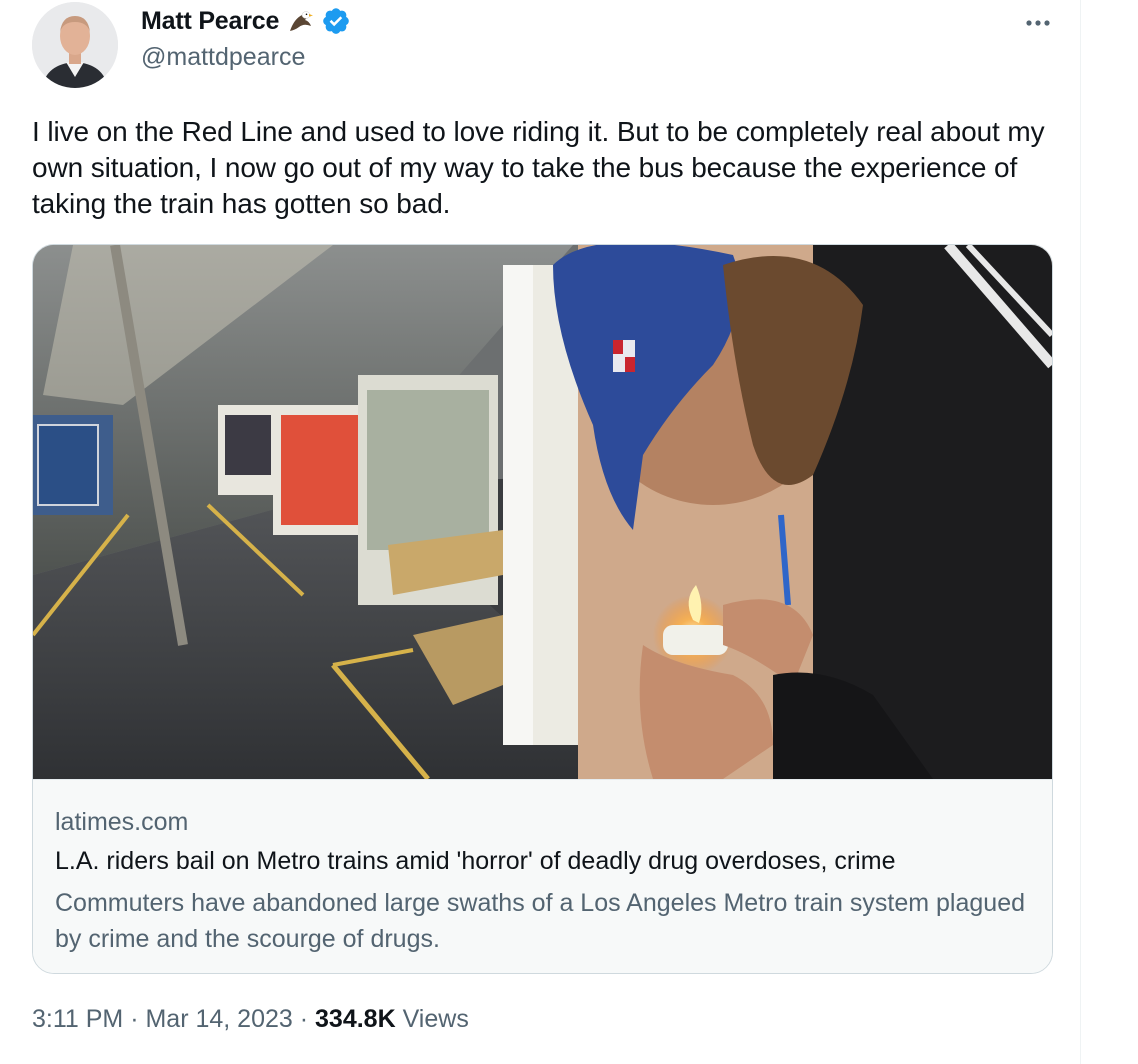 The image size is (1138, 1064). Describe the element at coordinates (77, 1019) in the screenshot. I see `tweet-time: 3:11 PM` at that location.